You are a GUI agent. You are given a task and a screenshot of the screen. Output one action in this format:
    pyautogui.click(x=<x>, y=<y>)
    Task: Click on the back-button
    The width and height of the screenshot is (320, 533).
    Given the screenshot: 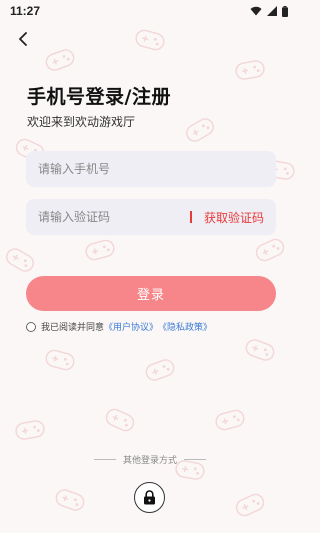 What is the action you would take?
    pyautogui.click(x=23, y=39)
    